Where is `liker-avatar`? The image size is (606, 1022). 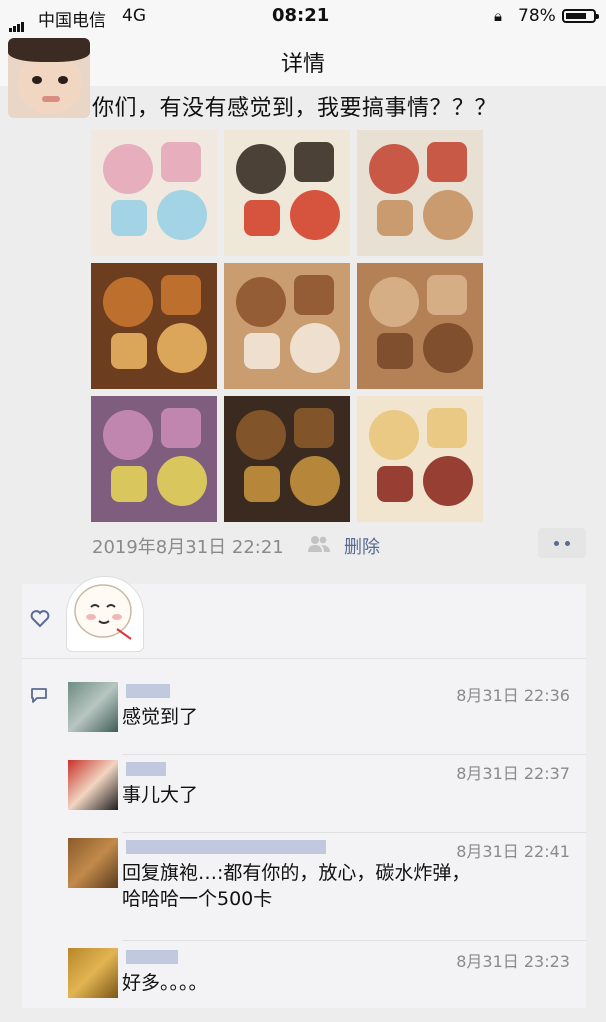 liker-avatar is located at coordinates (105, 614).